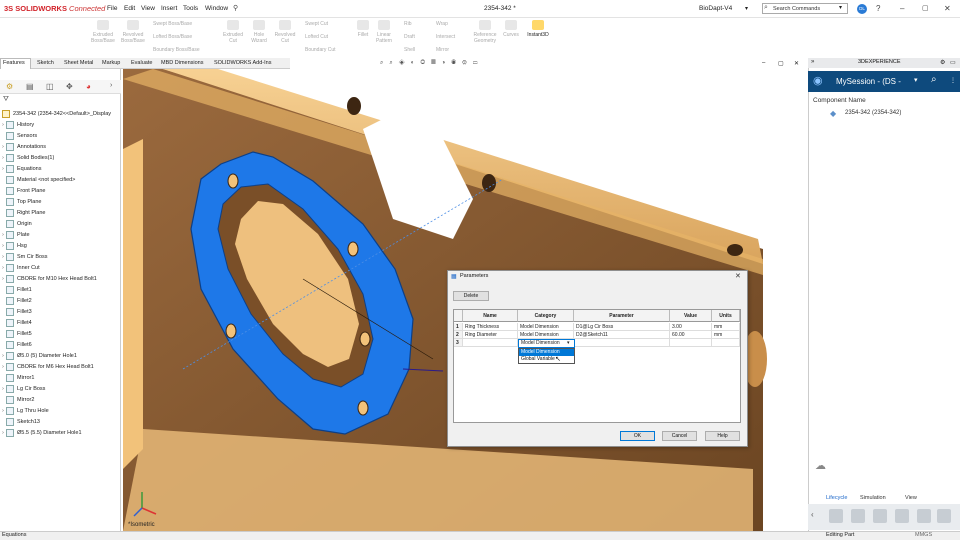  I want to click on view-heads-up-toolbar: ⌕⌕◈◐◎▦◑◉⚙▭, so click(590, 64).